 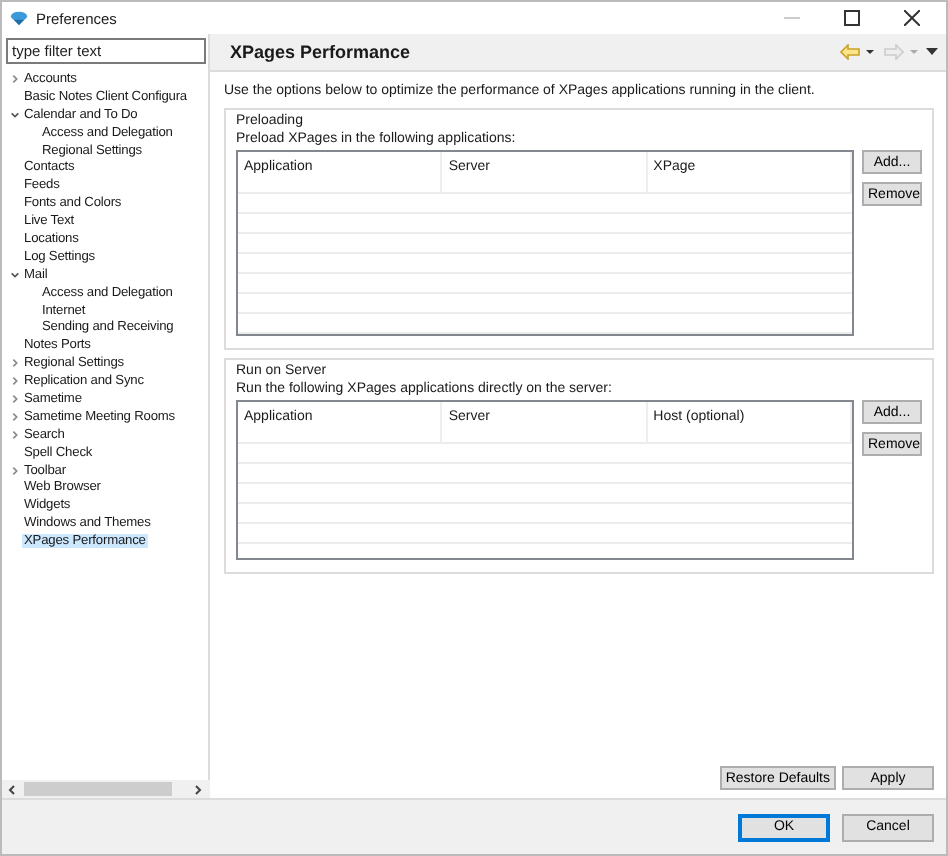 What do you see at coordinates (19, 18) in the screenshot?
I see `app-icon` at bounding box center [19, 18].